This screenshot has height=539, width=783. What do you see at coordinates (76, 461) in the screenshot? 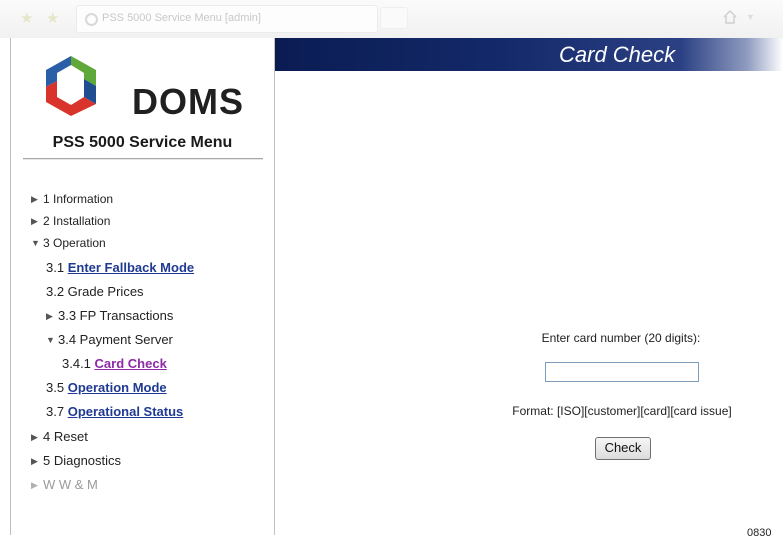
I see `tree-item-diagnostics: ▶ 5 Diagnostics` at bounding box center [76, 461].